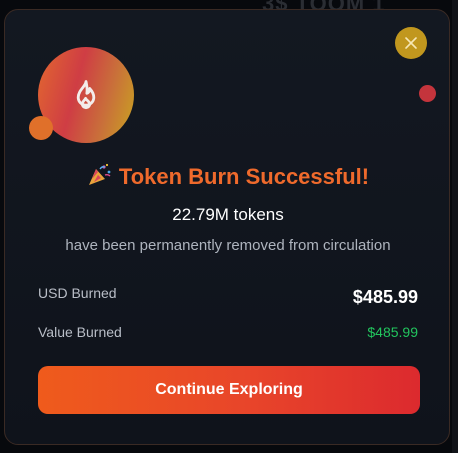 The height and width of the screenshot is (453, 458). I want to click on value-burned-label: Value Burned, so click(80, 332).